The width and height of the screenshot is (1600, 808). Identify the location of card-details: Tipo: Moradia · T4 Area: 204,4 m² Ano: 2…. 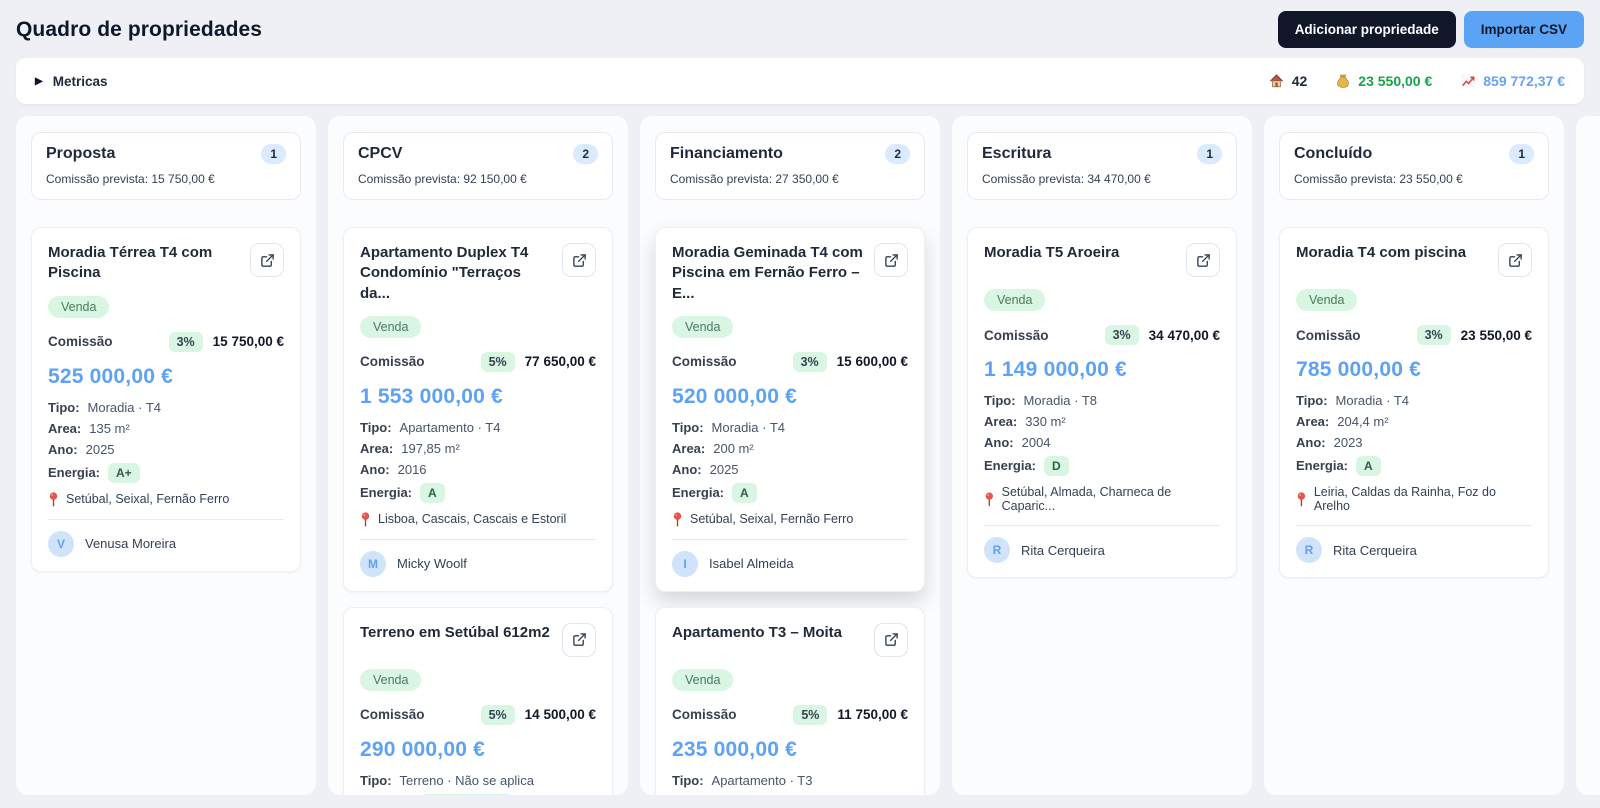
(1414, 434).